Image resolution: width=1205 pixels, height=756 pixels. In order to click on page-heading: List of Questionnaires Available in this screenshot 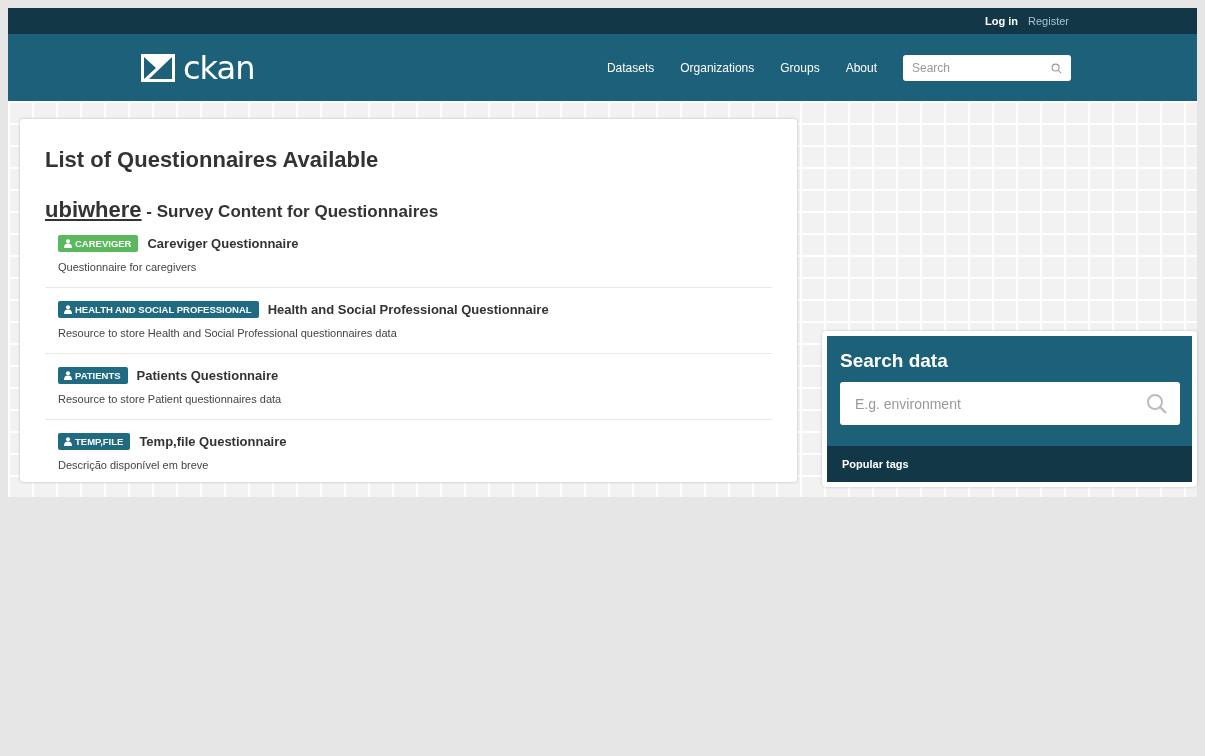, I will do `click(212, 160)`.